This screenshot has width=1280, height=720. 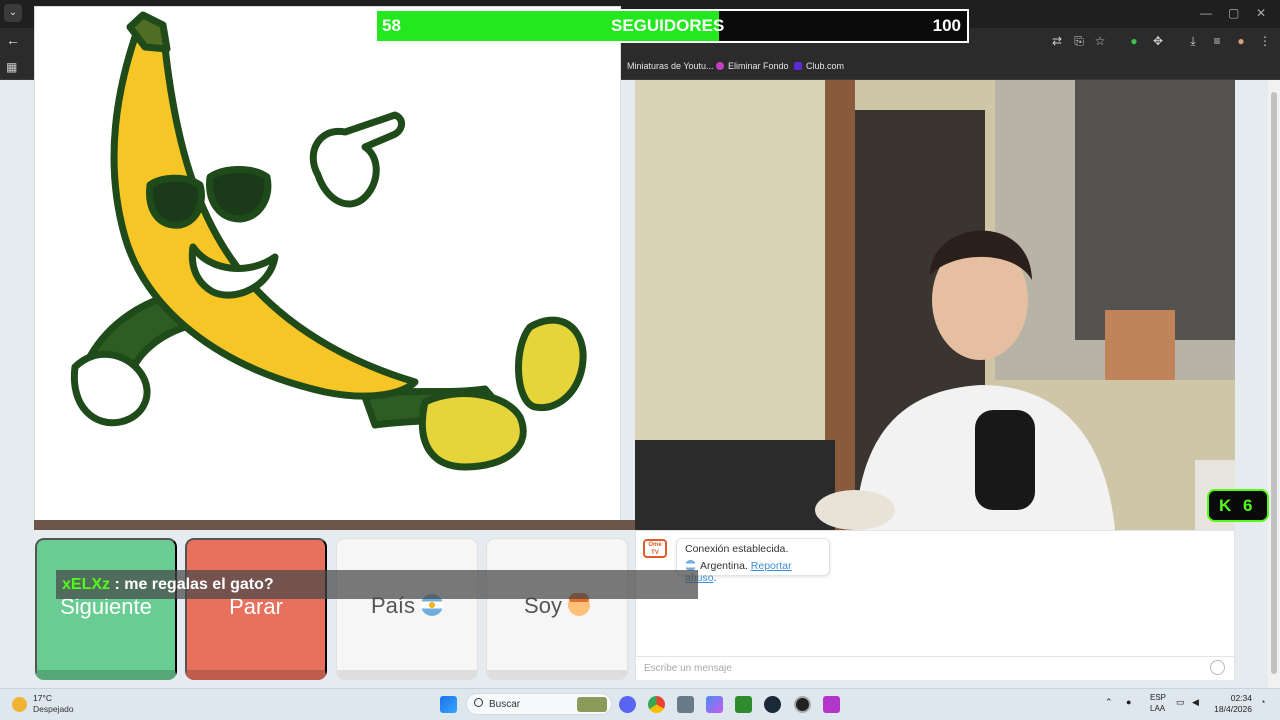 What do you see at coordinates (819, 66) in the screenshot?
I see `bookmark-club: Club.com` at bounding box center [819, 66].